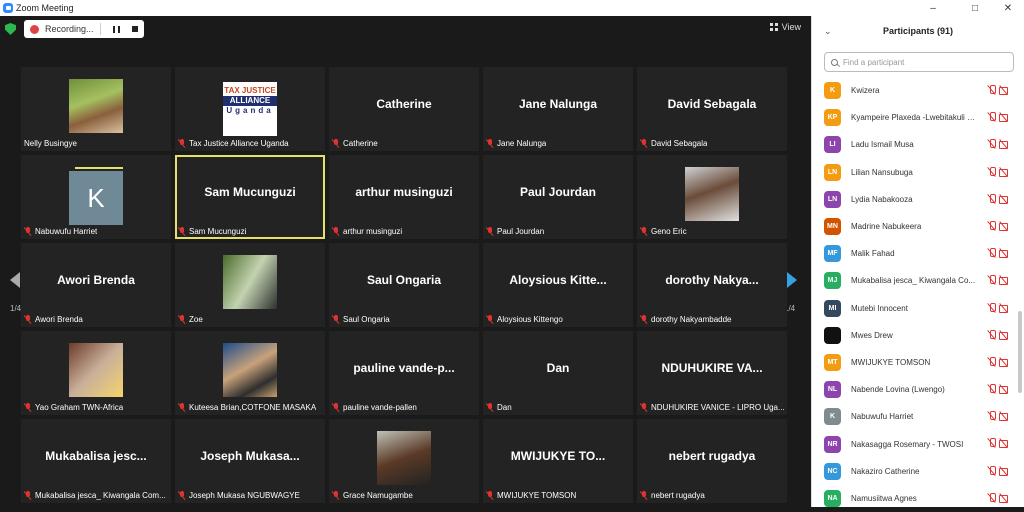 This screenshot has height=512, width=1024. I want to click on participant-row: MI Mutebi Innocent, so click(916, 308).